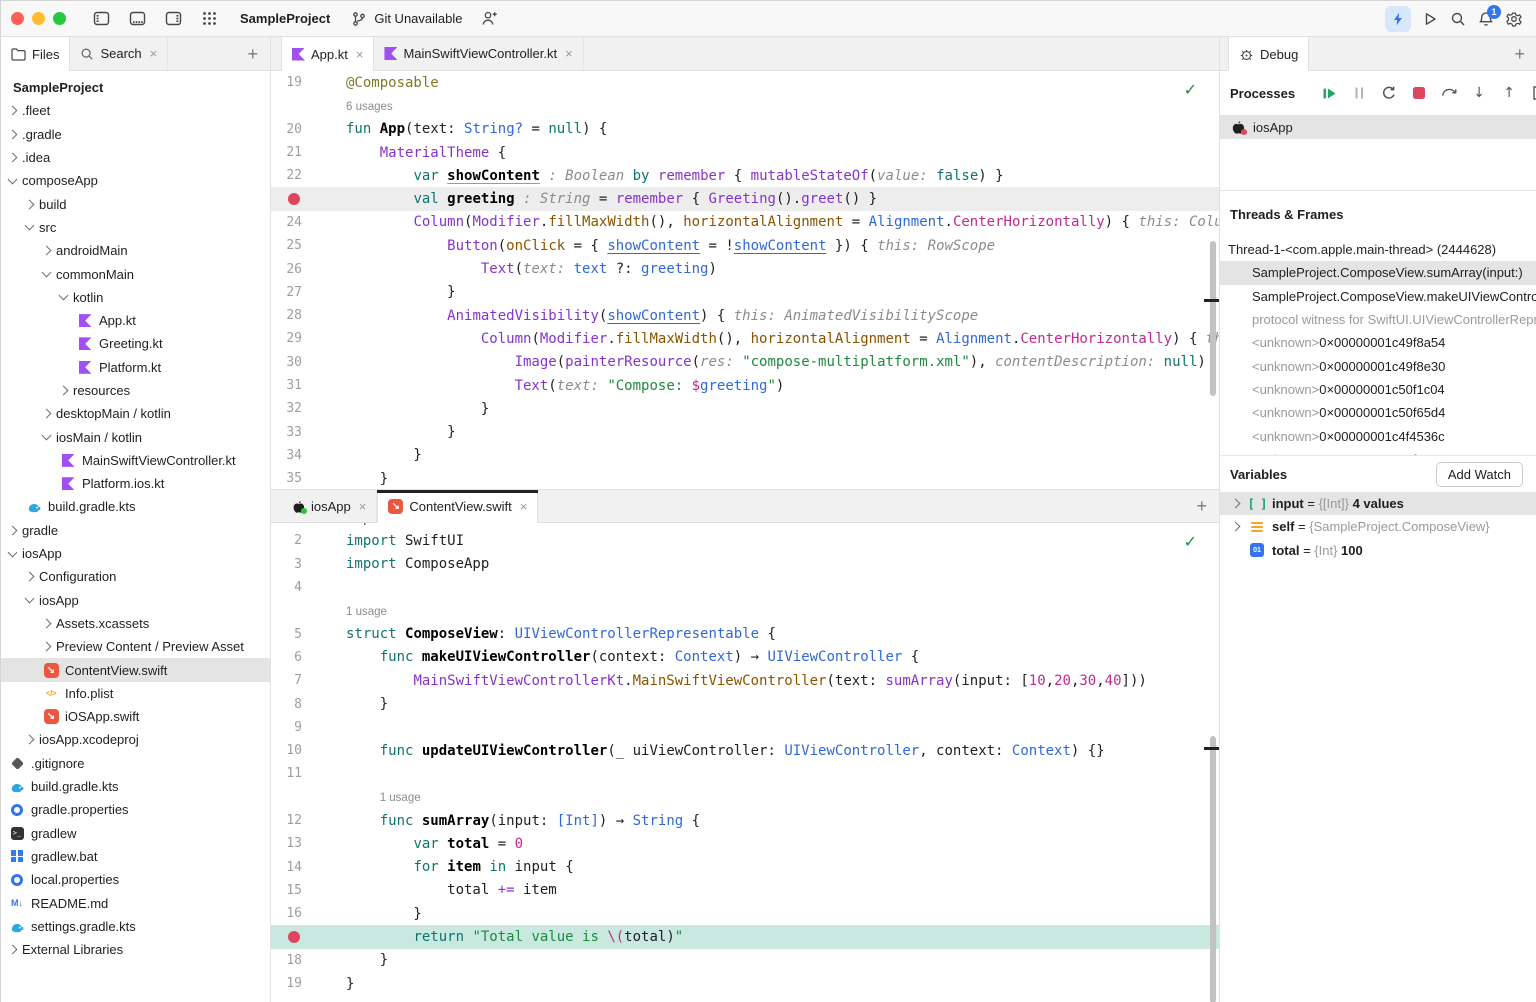  What do you see at coordinates (293, 245) in the screenshot?
I see `gutter: 25` at bounding box center [293, 245].